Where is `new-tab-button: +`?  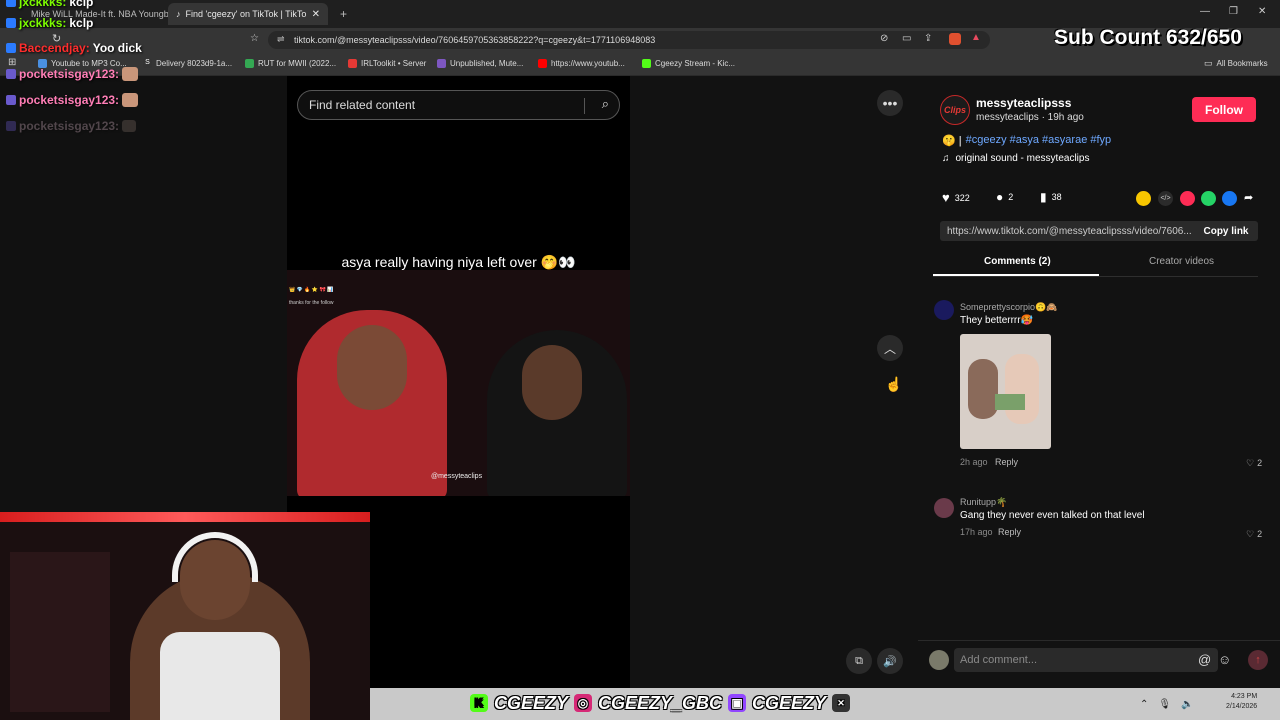 new-tab-button: + is located at coordinates (343, 14).